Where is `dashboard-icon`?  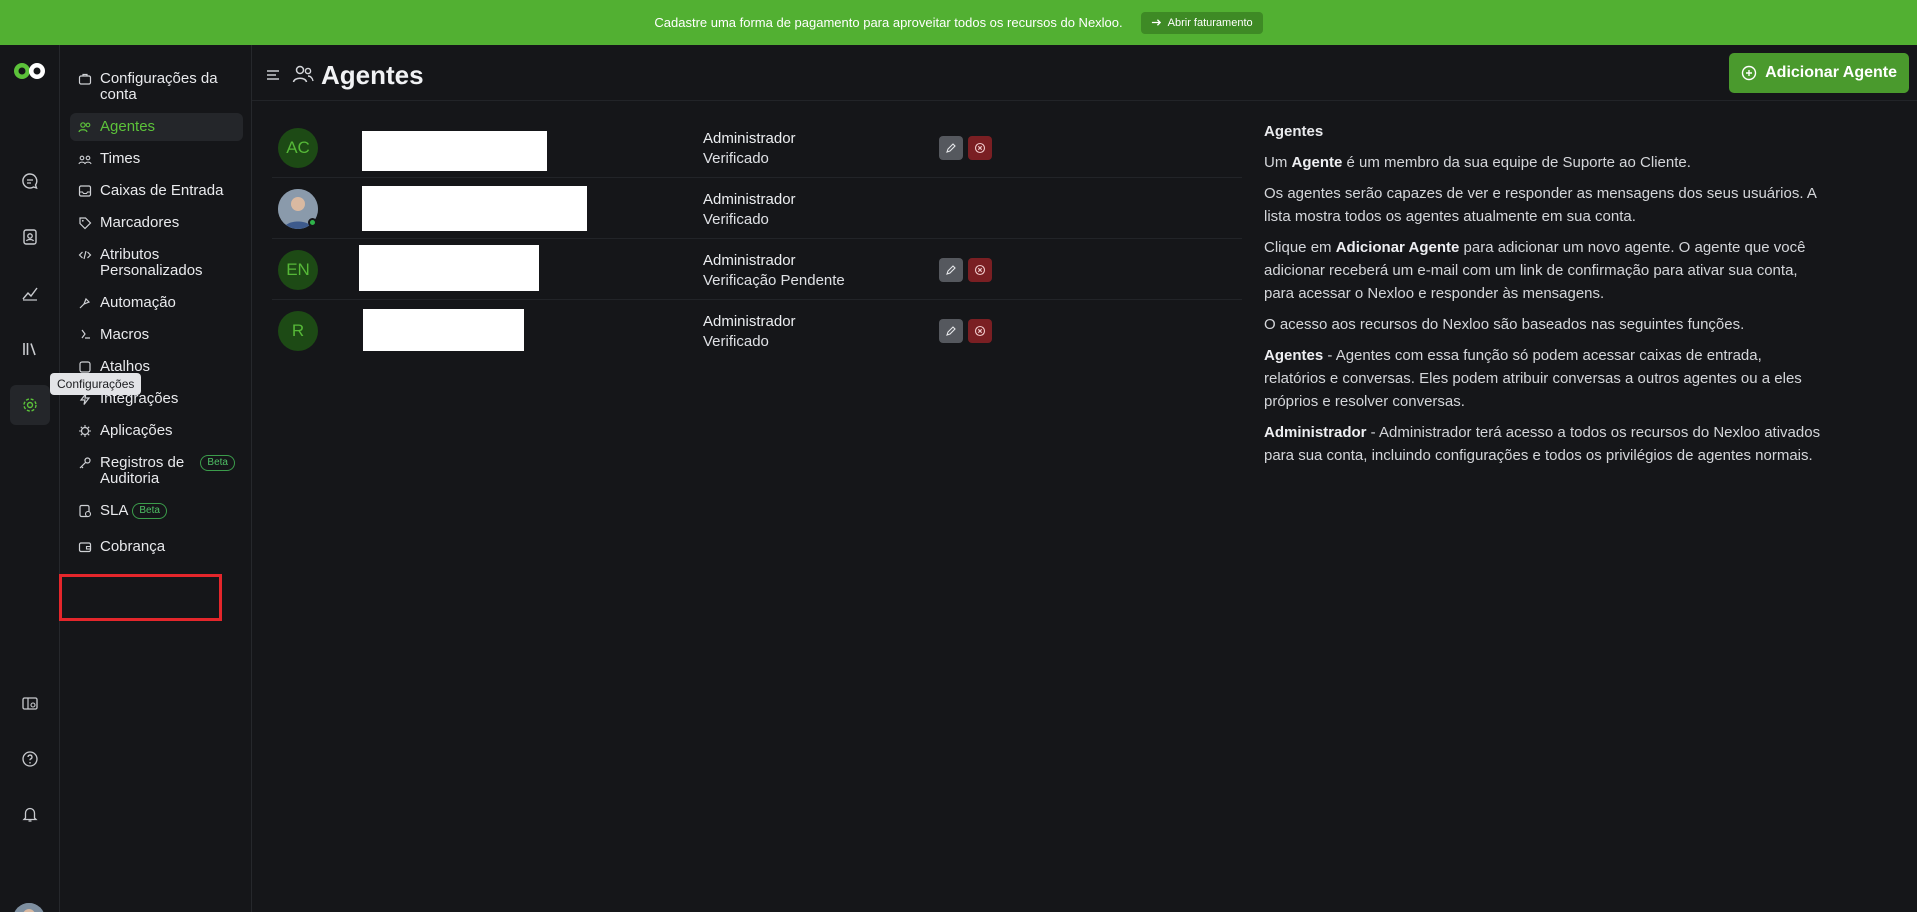
dashboard-icon is located at coordinates (30, 703).